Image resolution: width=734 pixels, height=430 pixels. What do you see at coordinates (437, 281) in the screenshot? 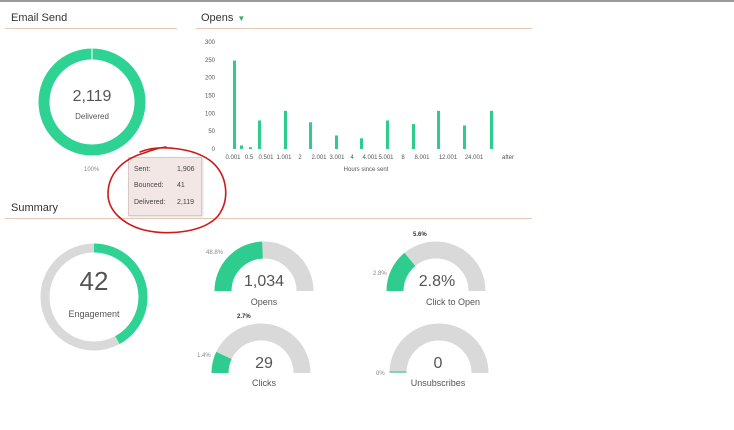
I see `click-to-open-gauge-value: 2.8%` at bounding box center [437, 281].